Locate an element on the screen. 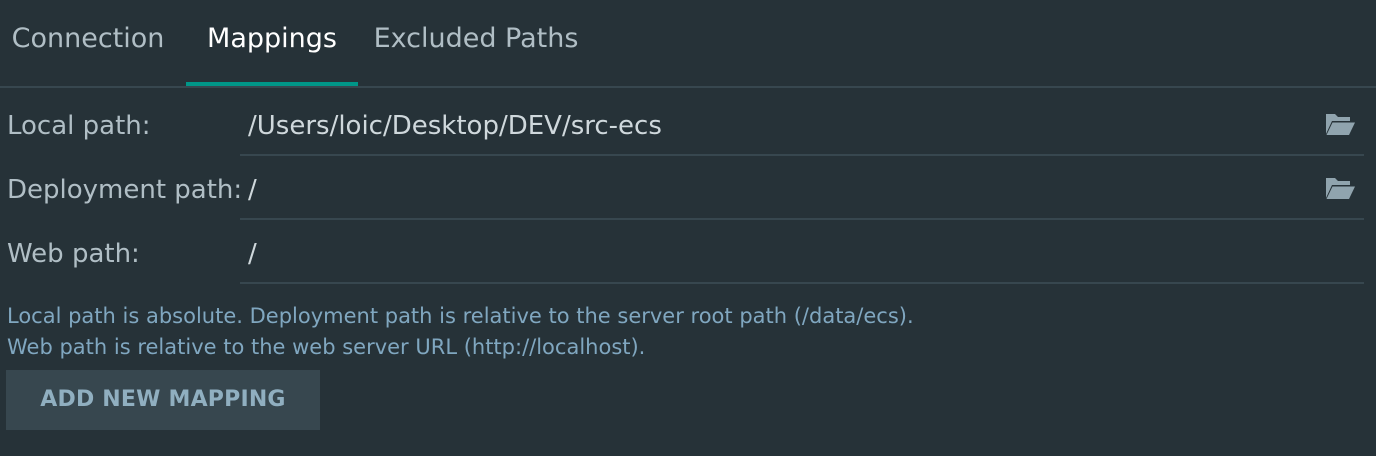 This screenshot has height=456, width=1376. local-path-field-wrapper is located at coordinates (802, 127).